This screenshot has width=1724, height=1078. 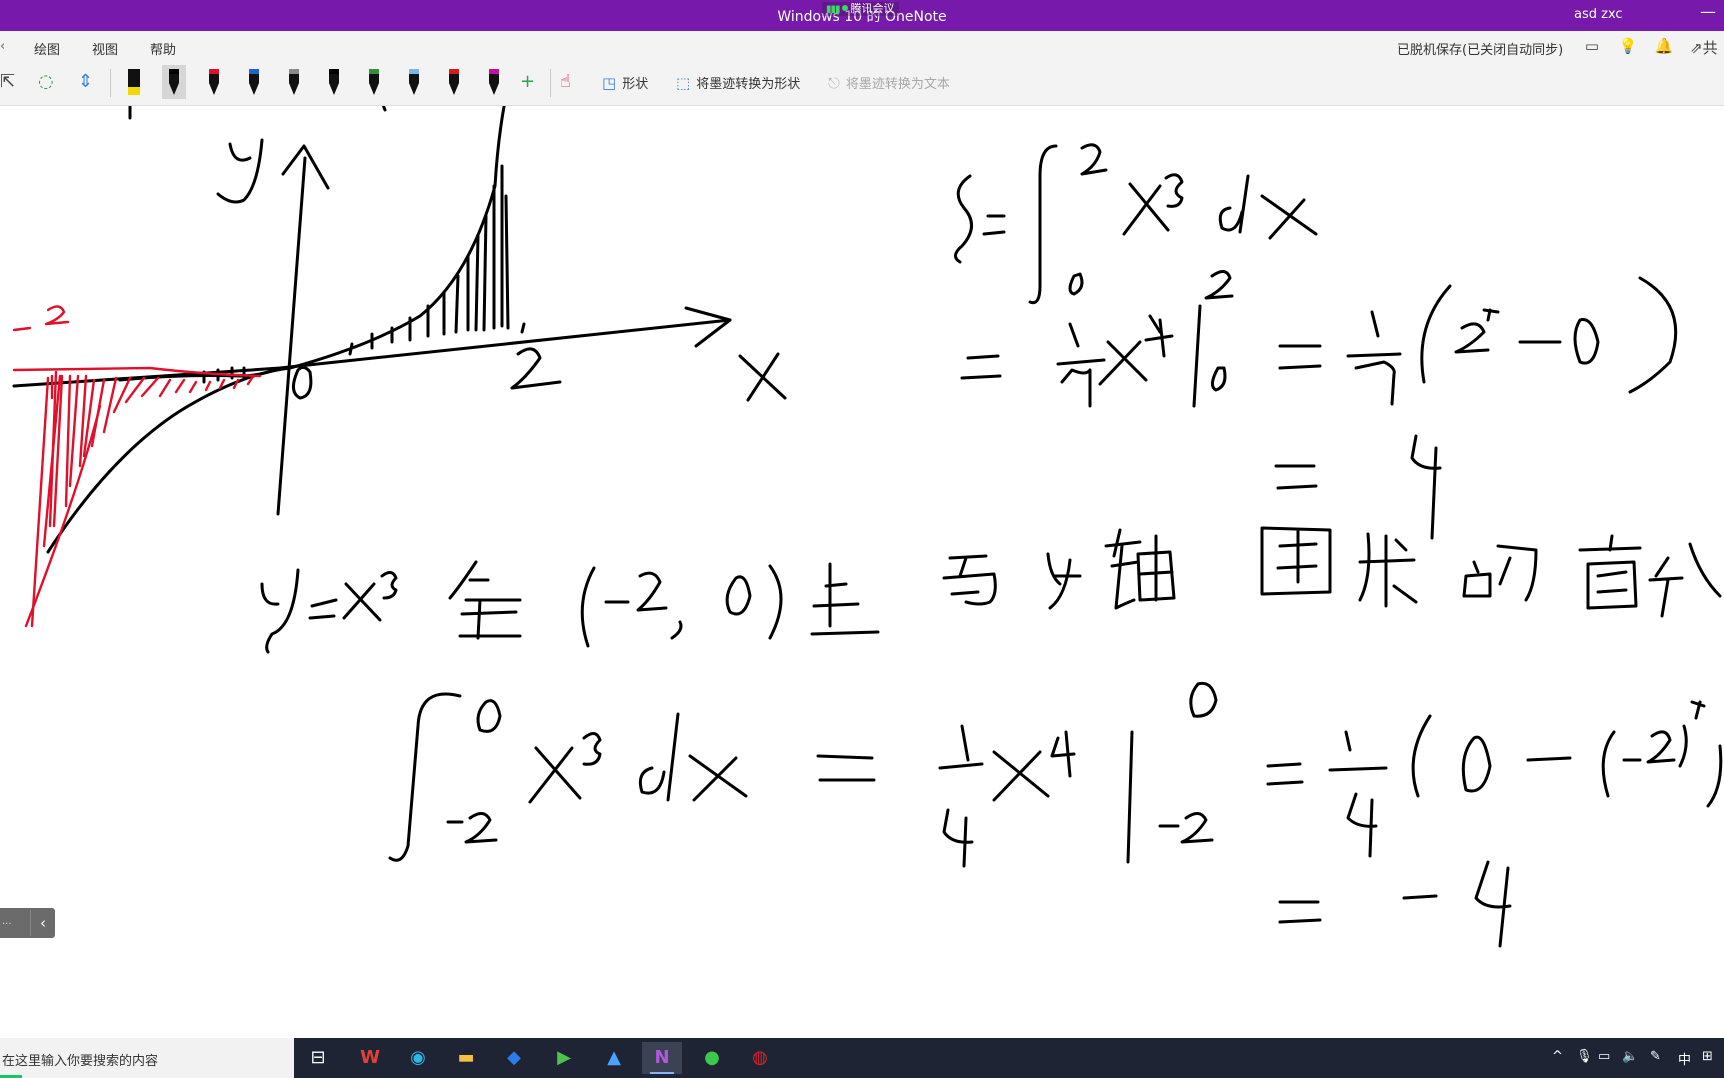 What do you see at coordinates (1480, 50) in the screenshot?
I see `sync-status: 已脱机保存(已关闭自动同步)` at bounding box center [1480, 50].